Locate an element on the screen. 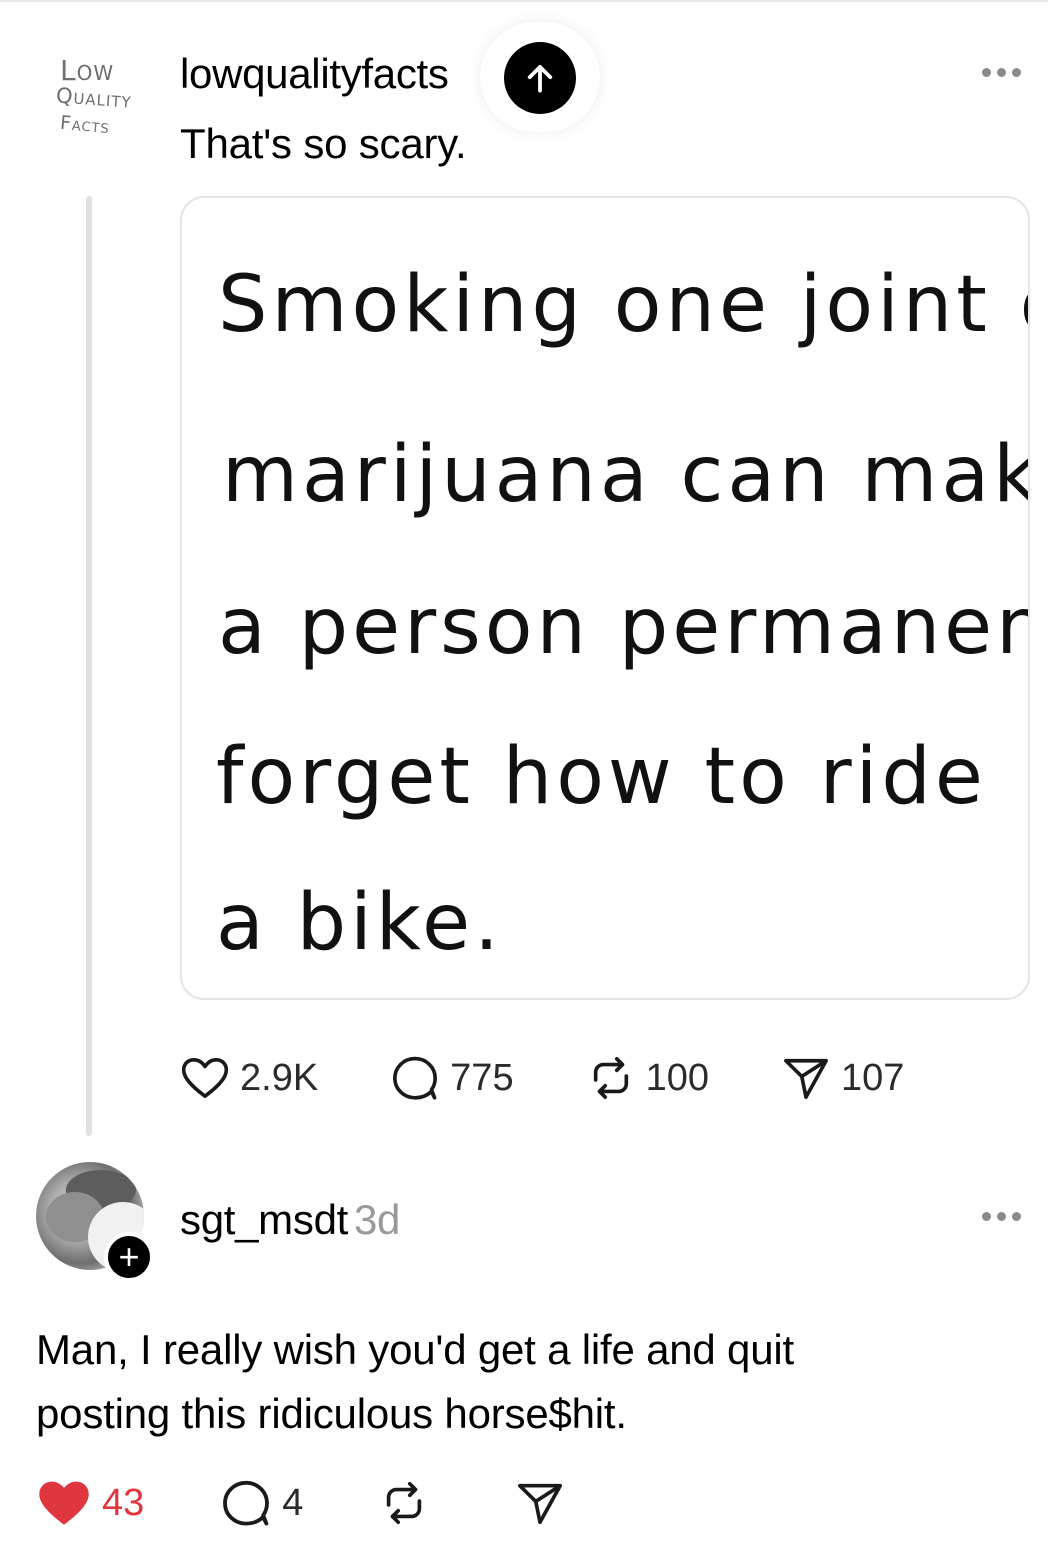 The width and height of the screenshot is (1048, 1552). comment-actions: 43 4 is located at coordinates (305, 1503).